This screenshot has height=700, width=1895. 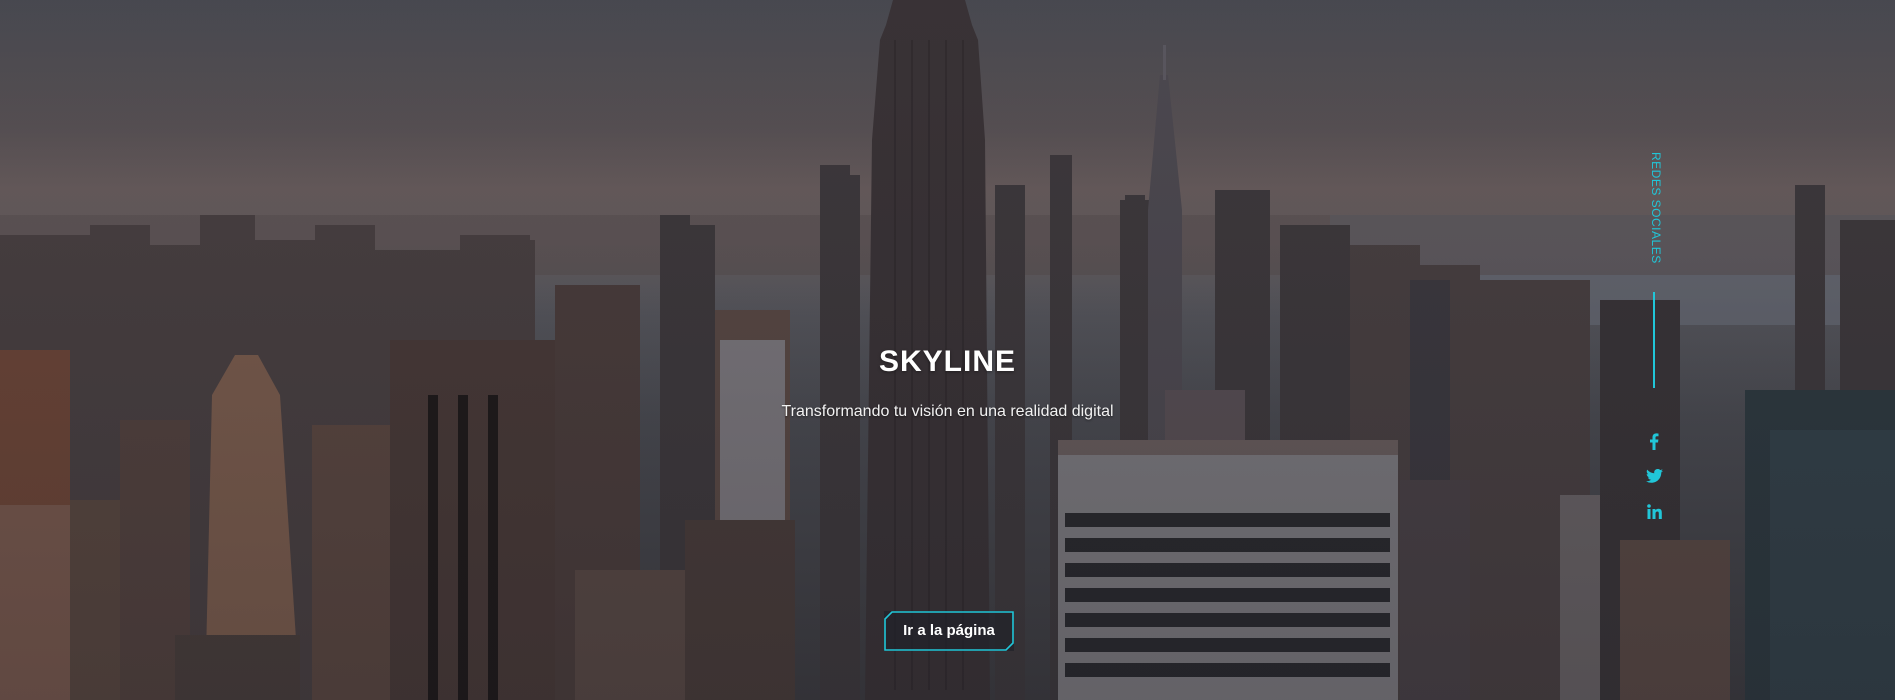 I want to click on page-title: SKYLINE, so click(x=947, y=361).